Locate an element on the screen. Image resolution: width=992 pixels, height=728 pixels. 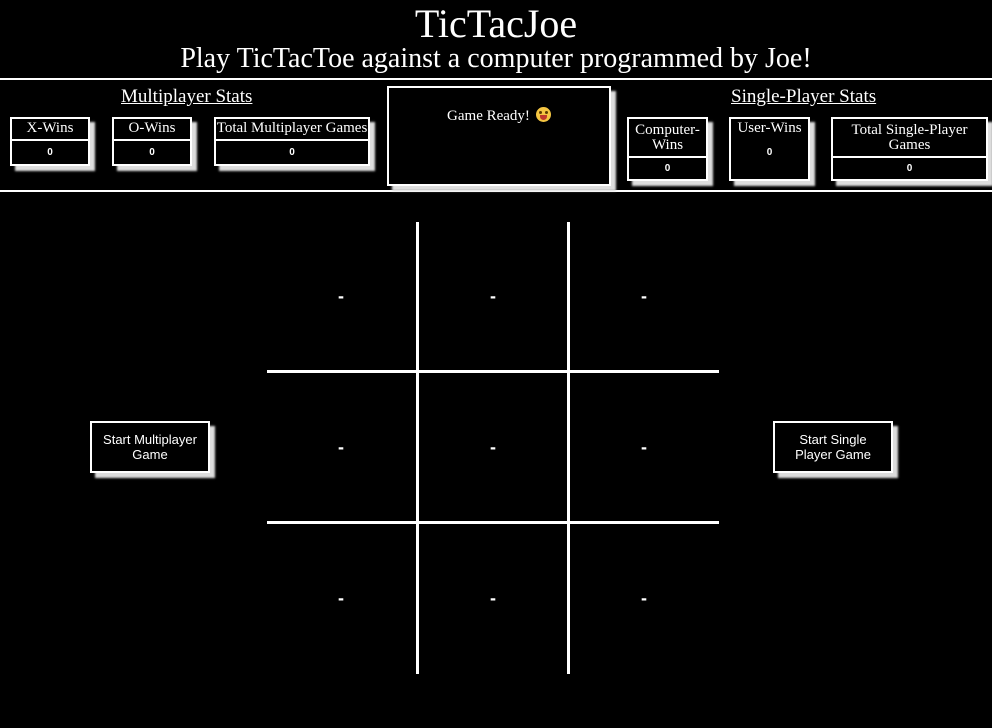
total-single-player-games-stat: Total Single-Player Games 0 is located at coordinates (909, 149).